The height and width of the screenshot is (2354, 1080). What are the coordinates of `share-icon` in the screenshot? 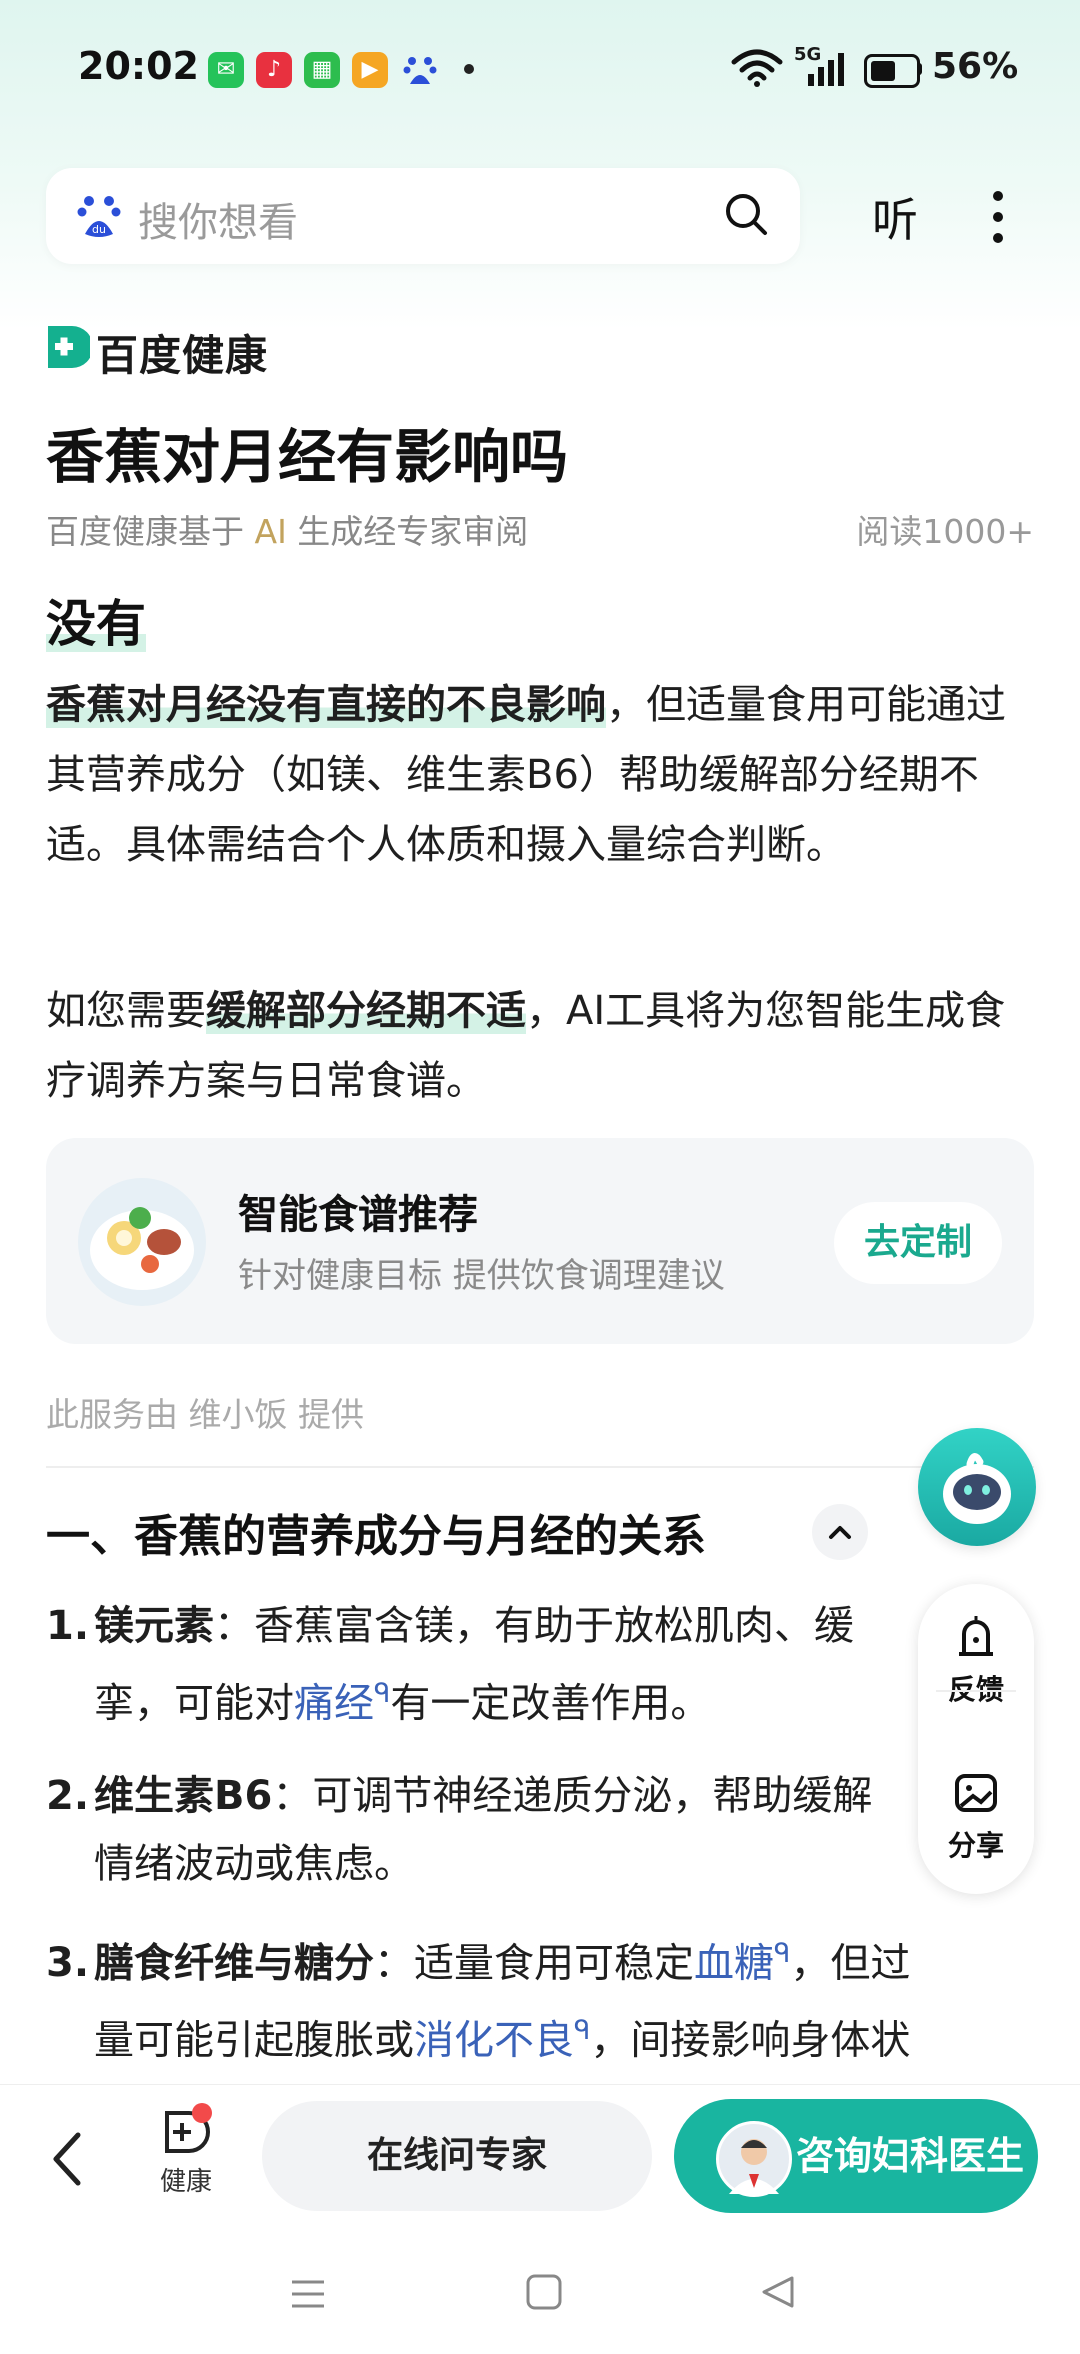 It's located at (976, 1793).